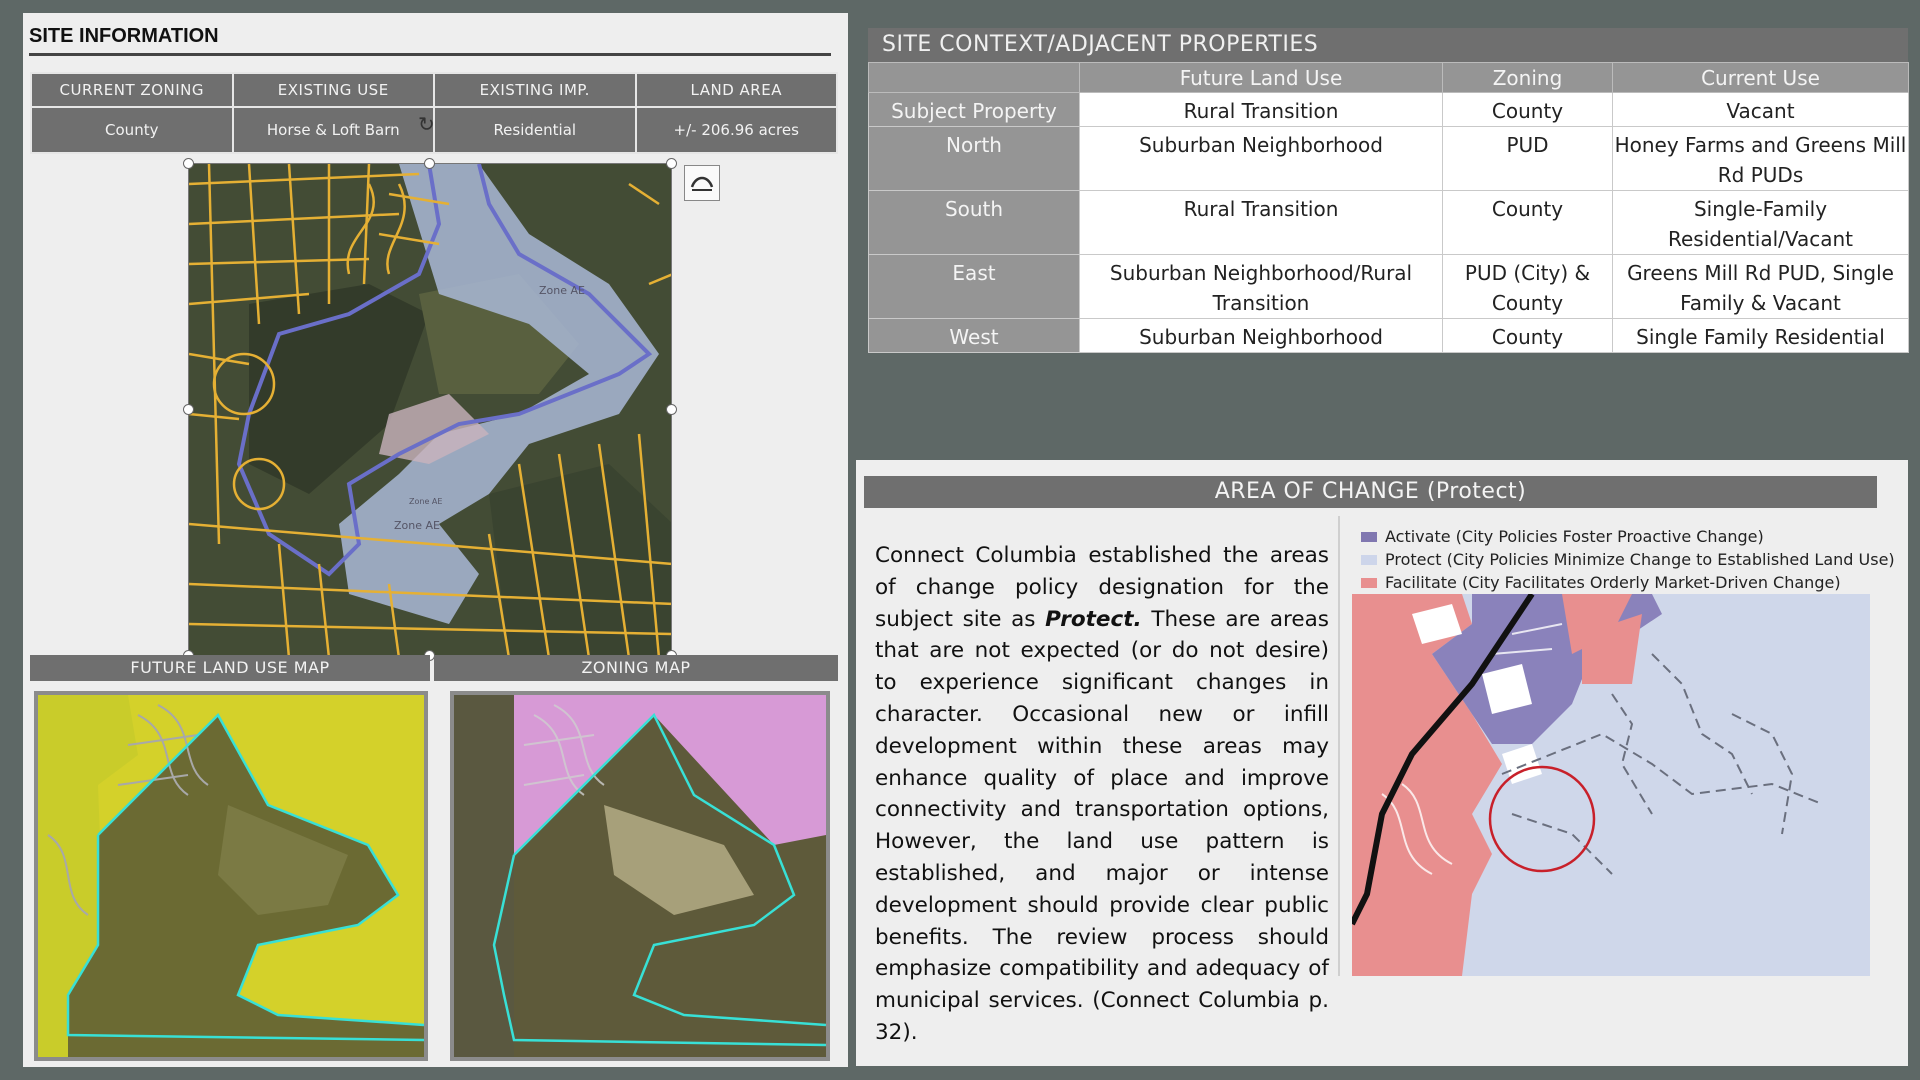  What do you see at coordinates (974, 109) in the screenshot?
I see `row-label: Subject Property` at bounding box center [974, 109].